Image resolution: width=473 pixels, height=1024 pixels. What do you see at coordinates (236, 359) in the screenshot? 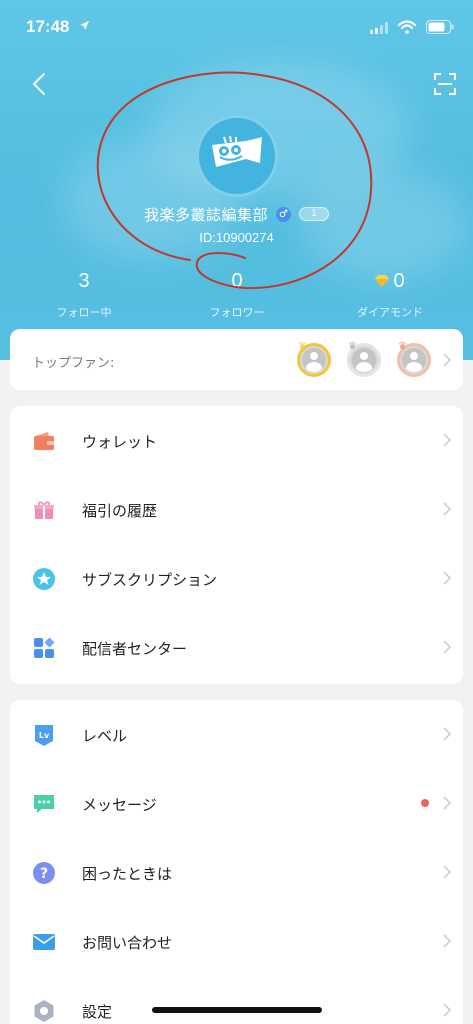
I see `top-fans-card: トップファン: ♛ ♛ ♛` at bounding box center [236, 359].